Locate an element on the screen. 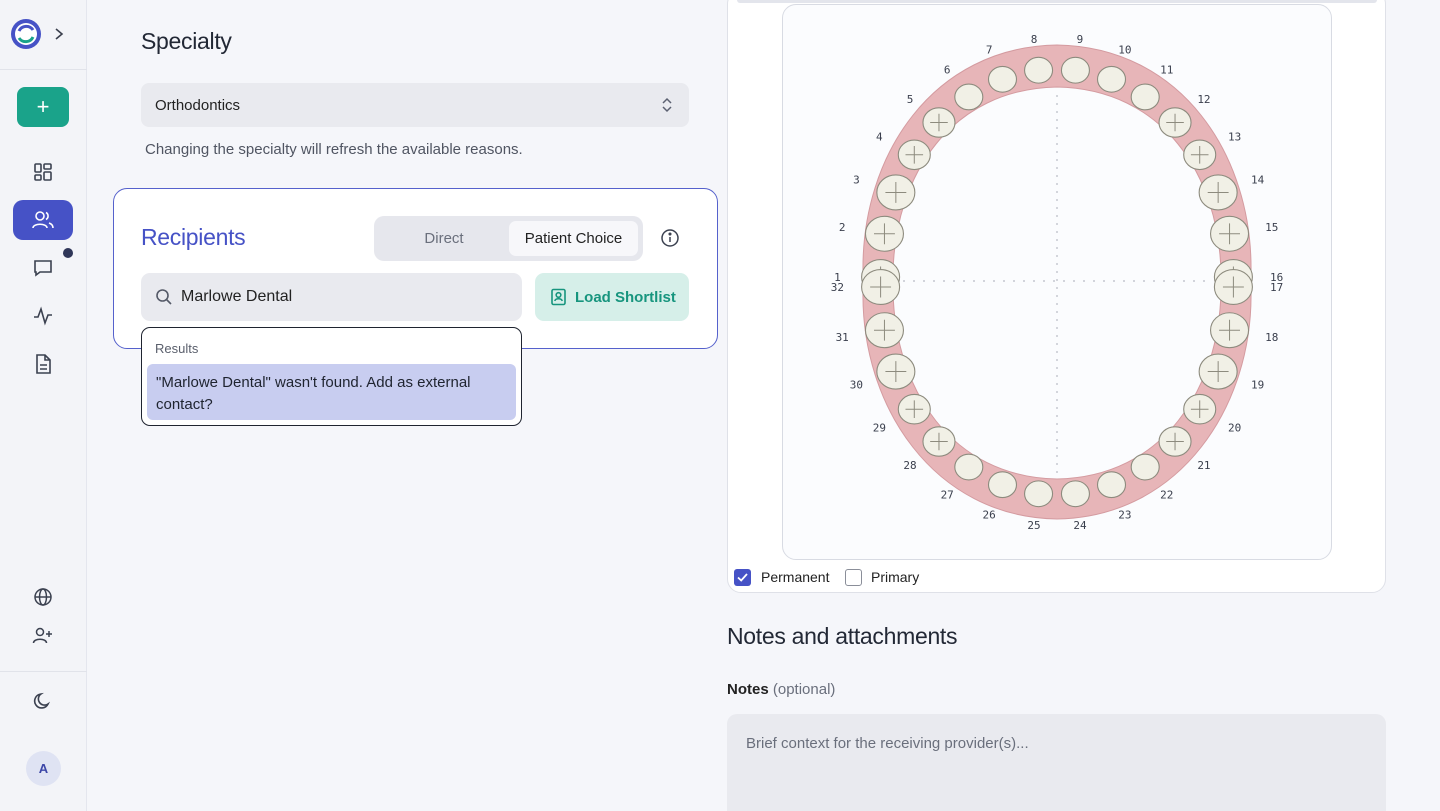  tooth-number: 22 is located at coordinates (1166, 494).